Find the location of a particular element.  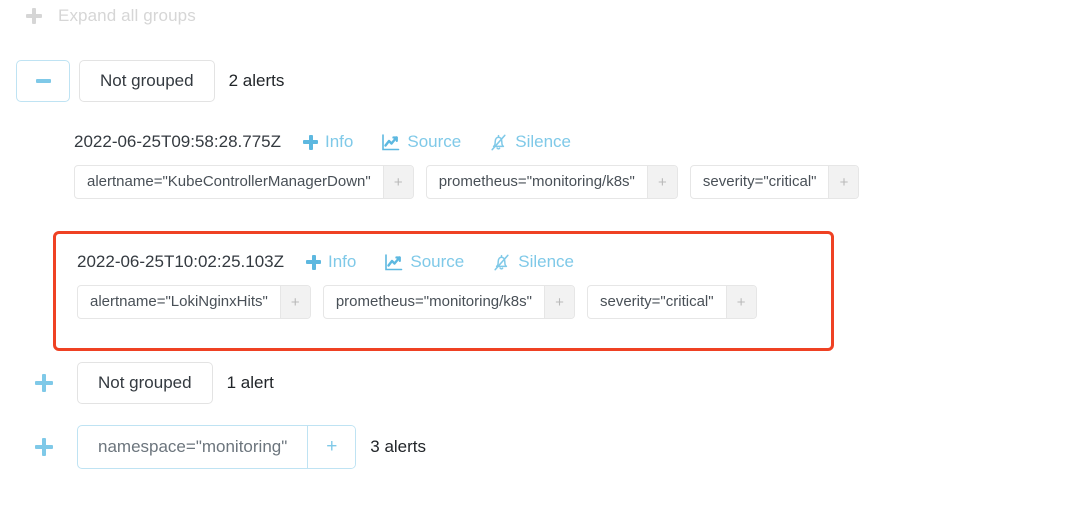

group-header-2: namespace="monitoring" + 3 alerts is located at coordinates (226, 447).